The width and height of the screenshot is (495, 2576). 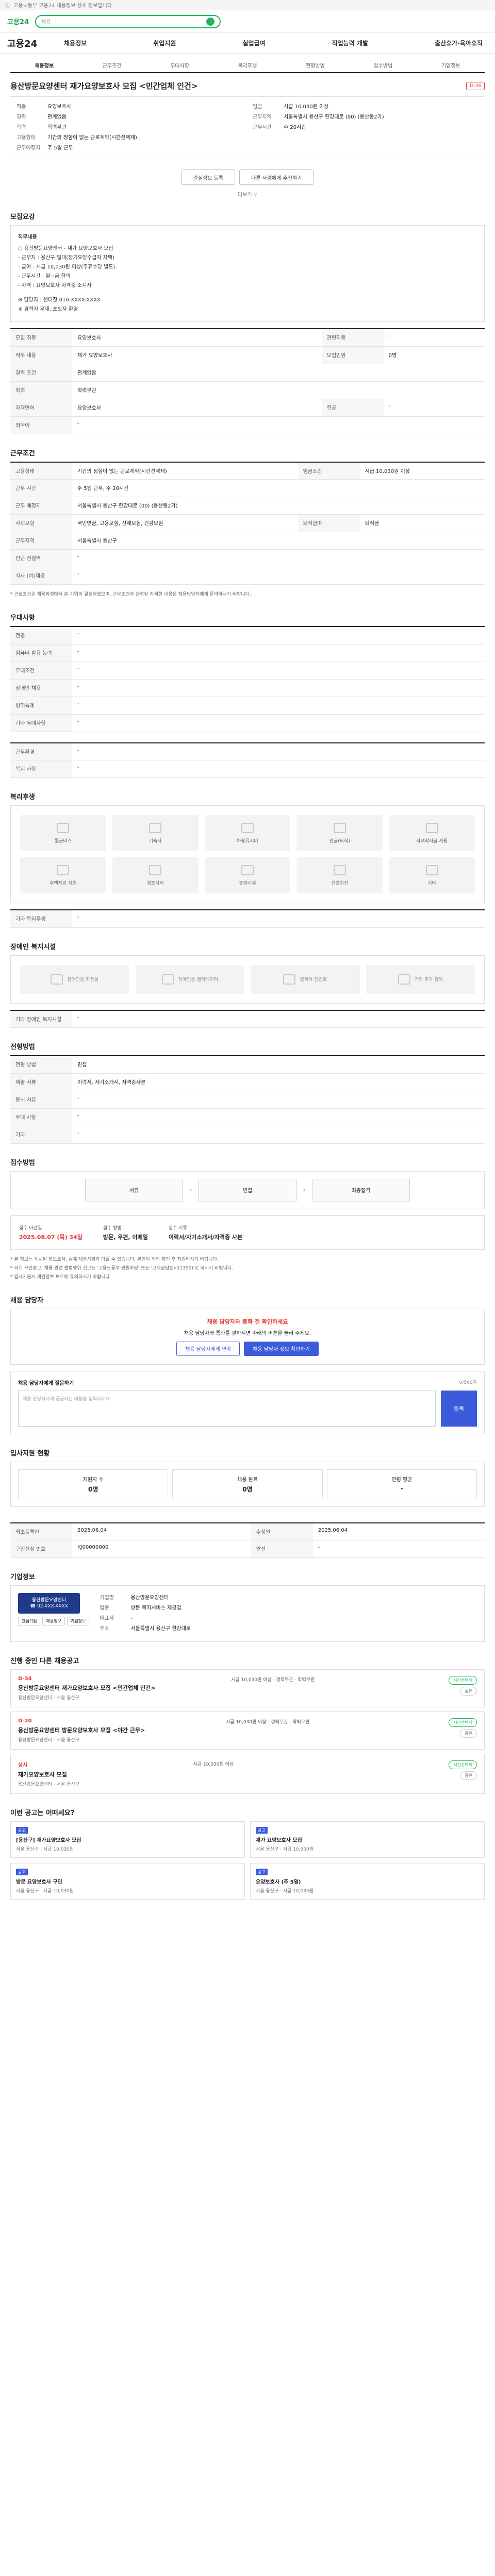 I want to click on gnb-item: 실업급여, so click(x=253, y=43).